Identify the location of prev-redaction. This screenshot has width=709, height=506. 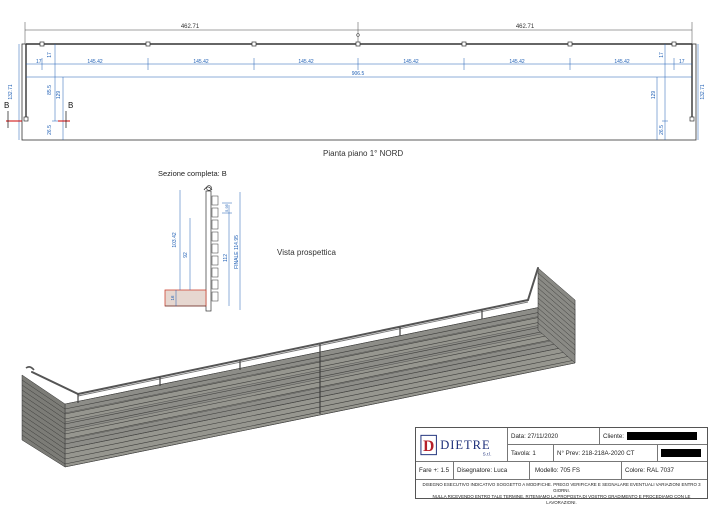
(681, 453).